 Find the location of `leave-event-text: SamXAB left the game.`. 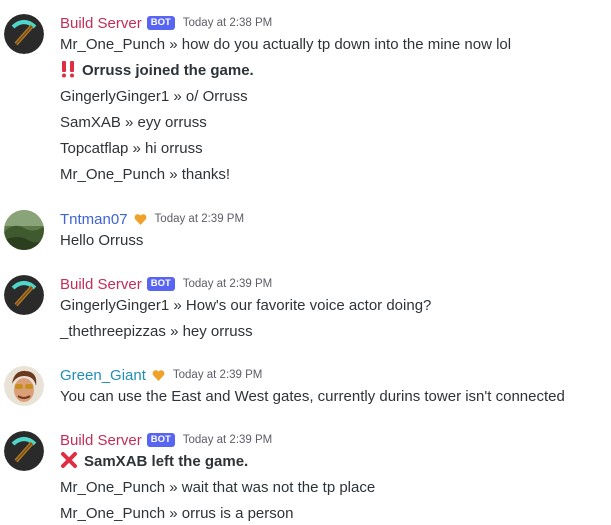

leave-event-text: SamXAB left the game. is located at coordinates (166, 461).